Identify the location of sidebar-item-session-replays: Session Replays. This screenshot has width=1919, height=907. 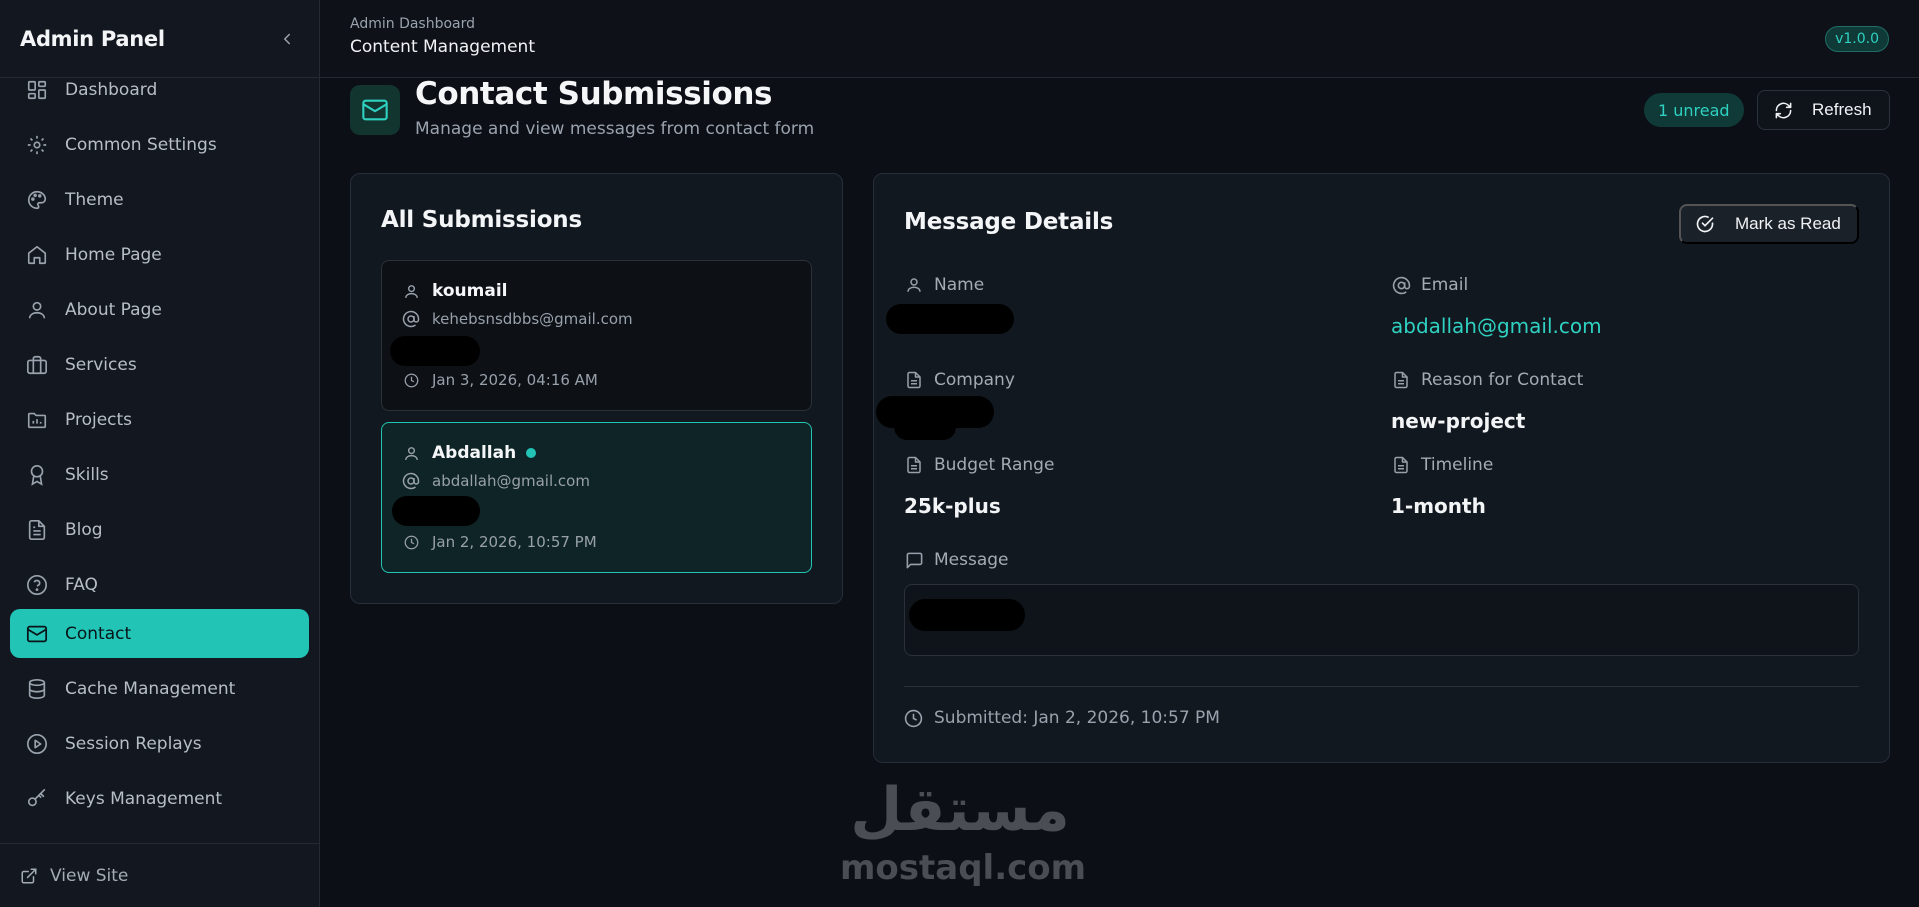
(159, 743).